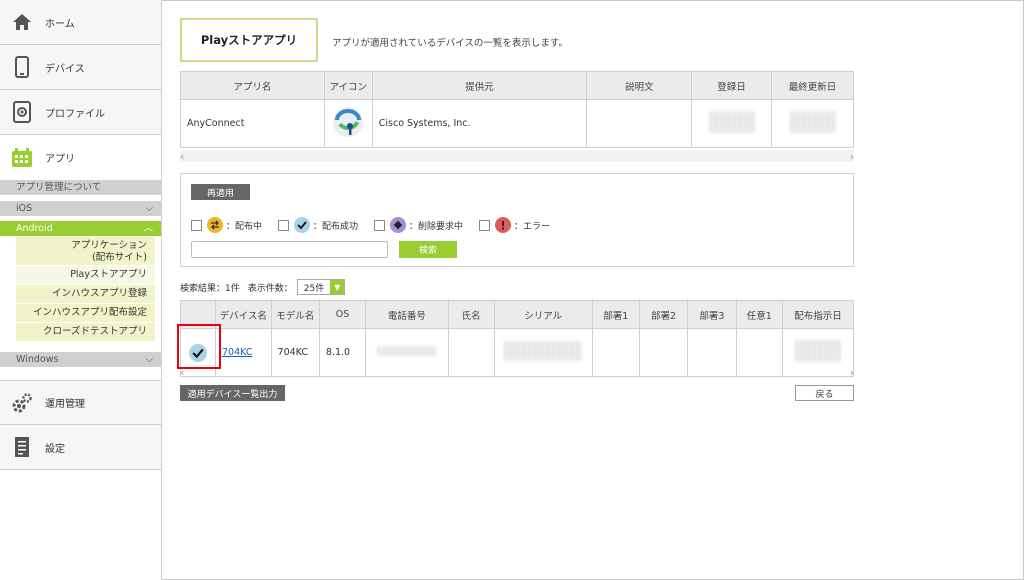  Describe the element at coordinates (24, 208) in the screenshot. I see `ios-label: iOS` at that location.